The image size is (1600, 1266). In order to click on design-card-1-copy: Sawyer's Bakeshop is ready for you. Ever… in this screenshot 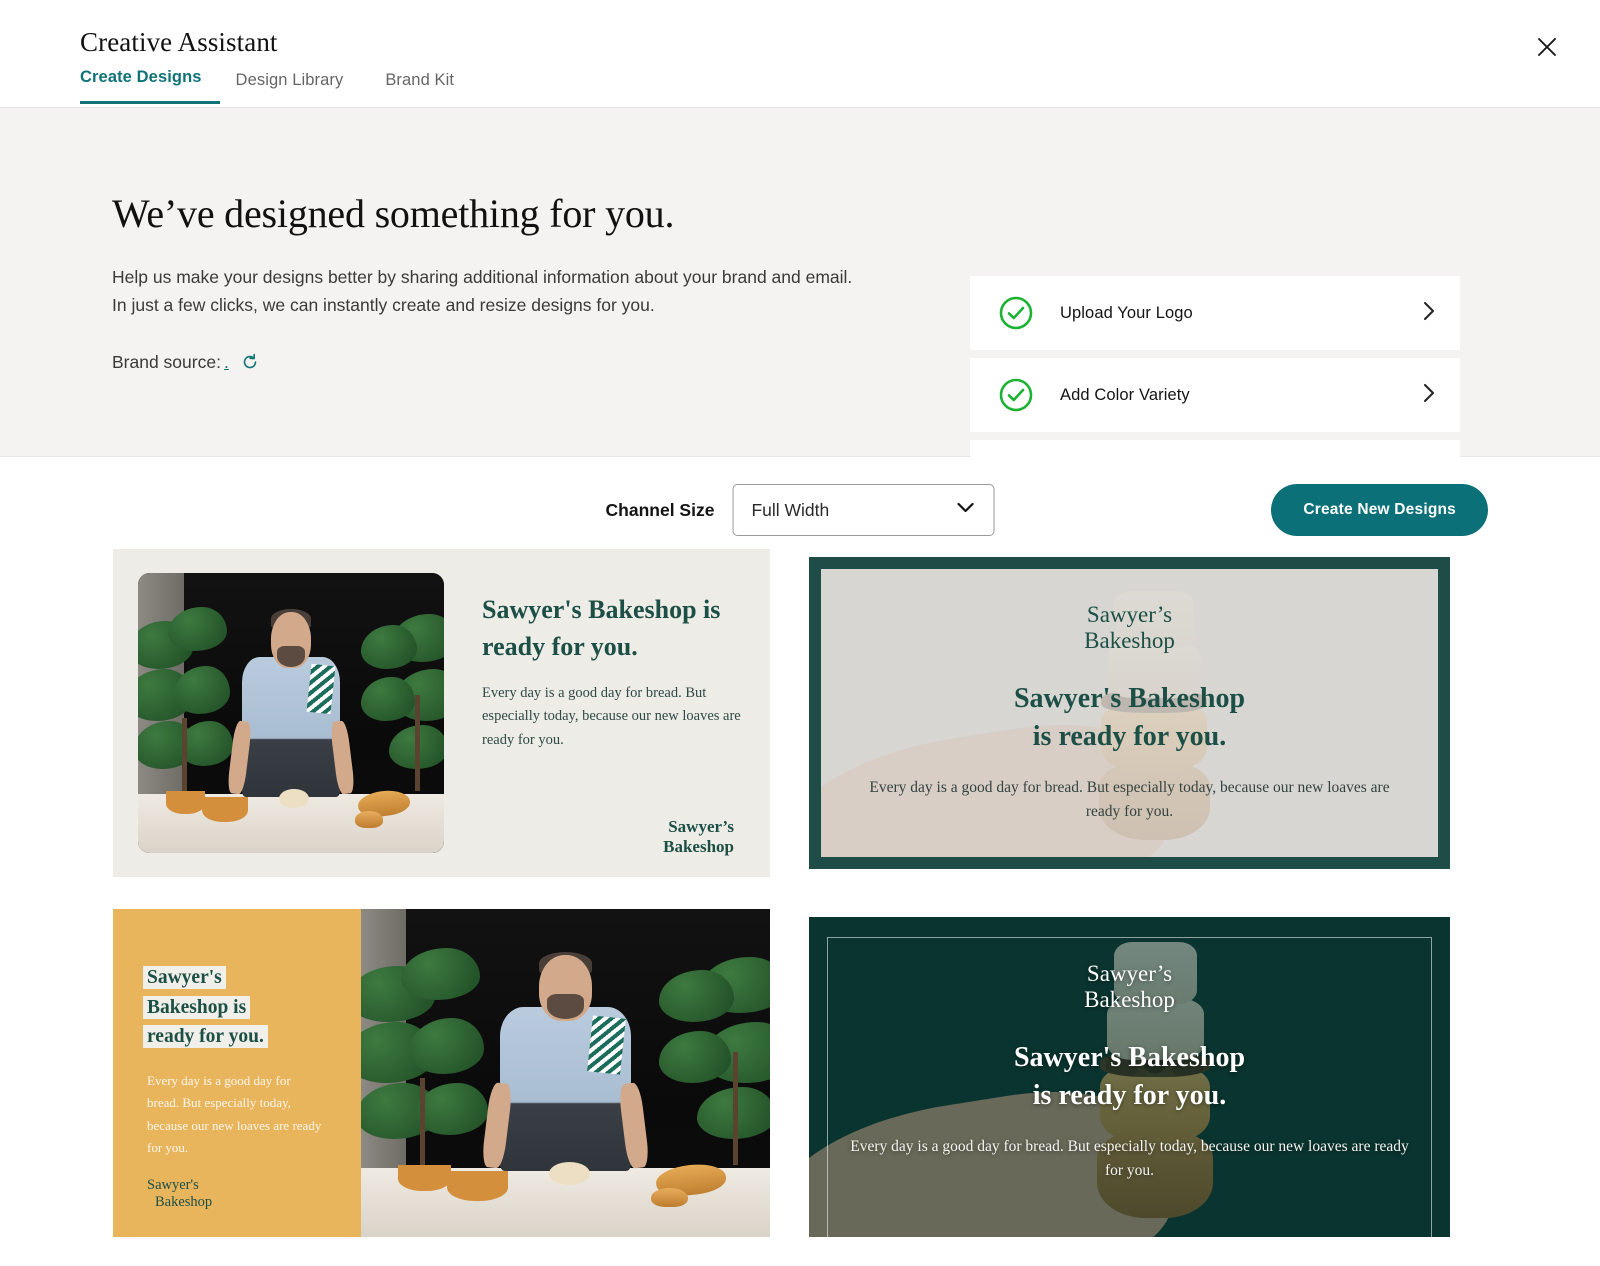, I will do `click(607, 713)`.